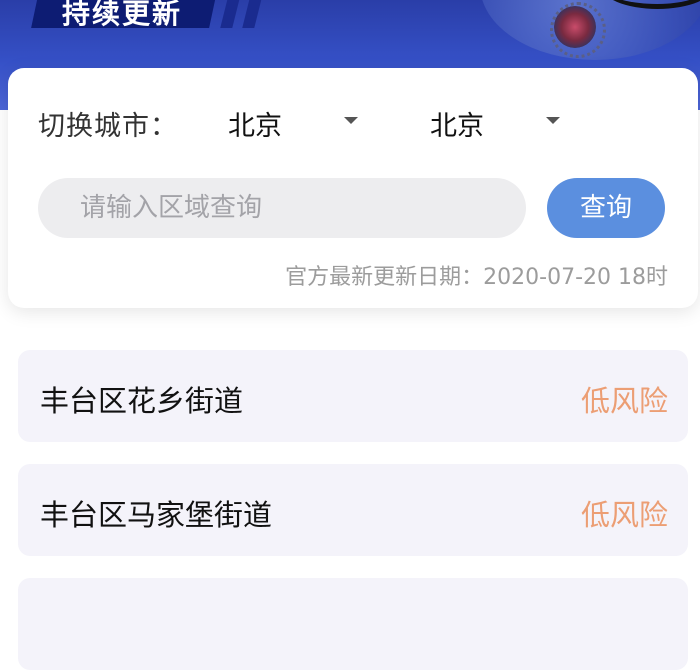 This screenshot has width=700, height=670. I want to click on list-item: 丰台区花乡街道 低风险, so click(353, 396).